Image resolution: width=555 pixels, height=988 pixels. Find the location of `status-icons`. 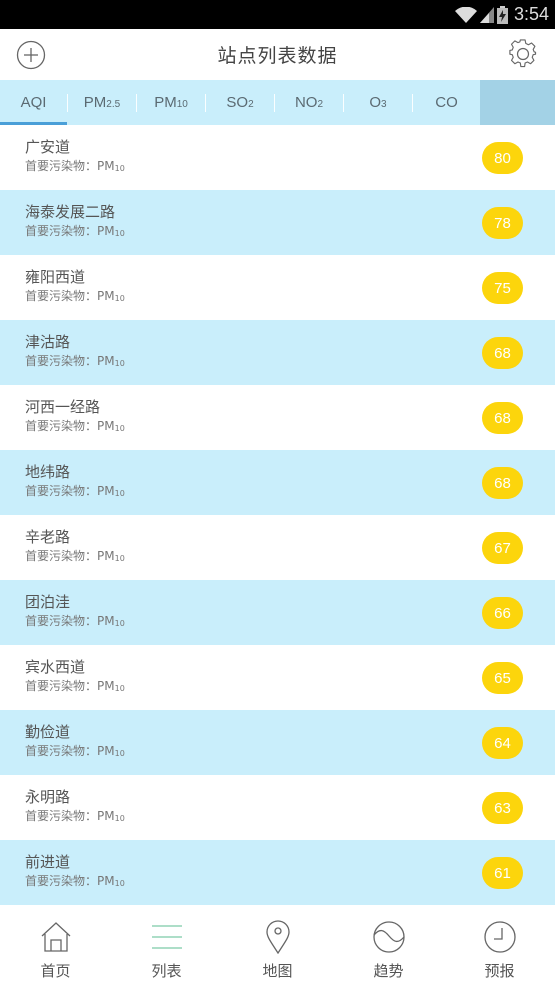

status-icons is located at coordinates (481, 14).